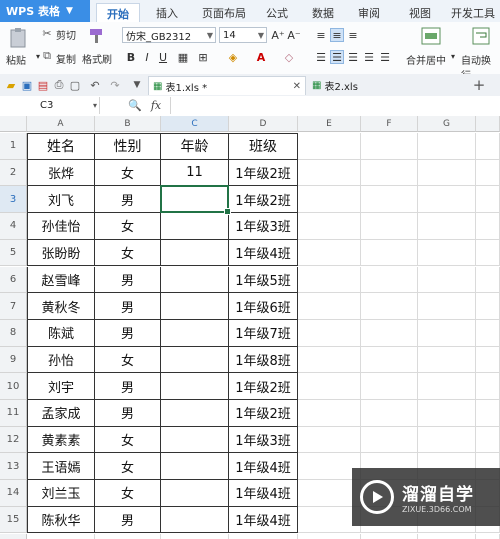  What do you see at coordinates (43, 85) in the screenshot?
I see `export-pdf-icon: ▤` at bounding box center [43, 85].